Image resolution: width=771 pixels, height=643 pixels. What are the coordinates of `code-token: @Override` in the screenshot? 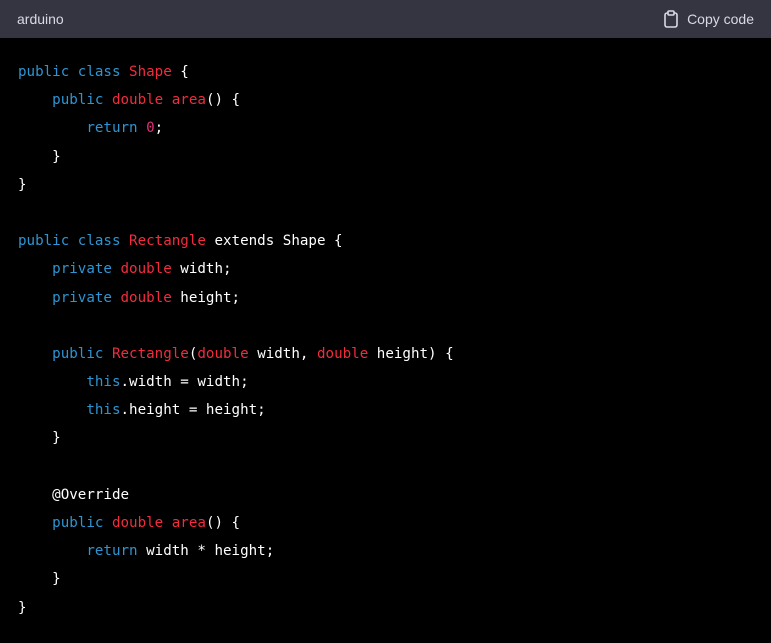 It's located at (74, 494).